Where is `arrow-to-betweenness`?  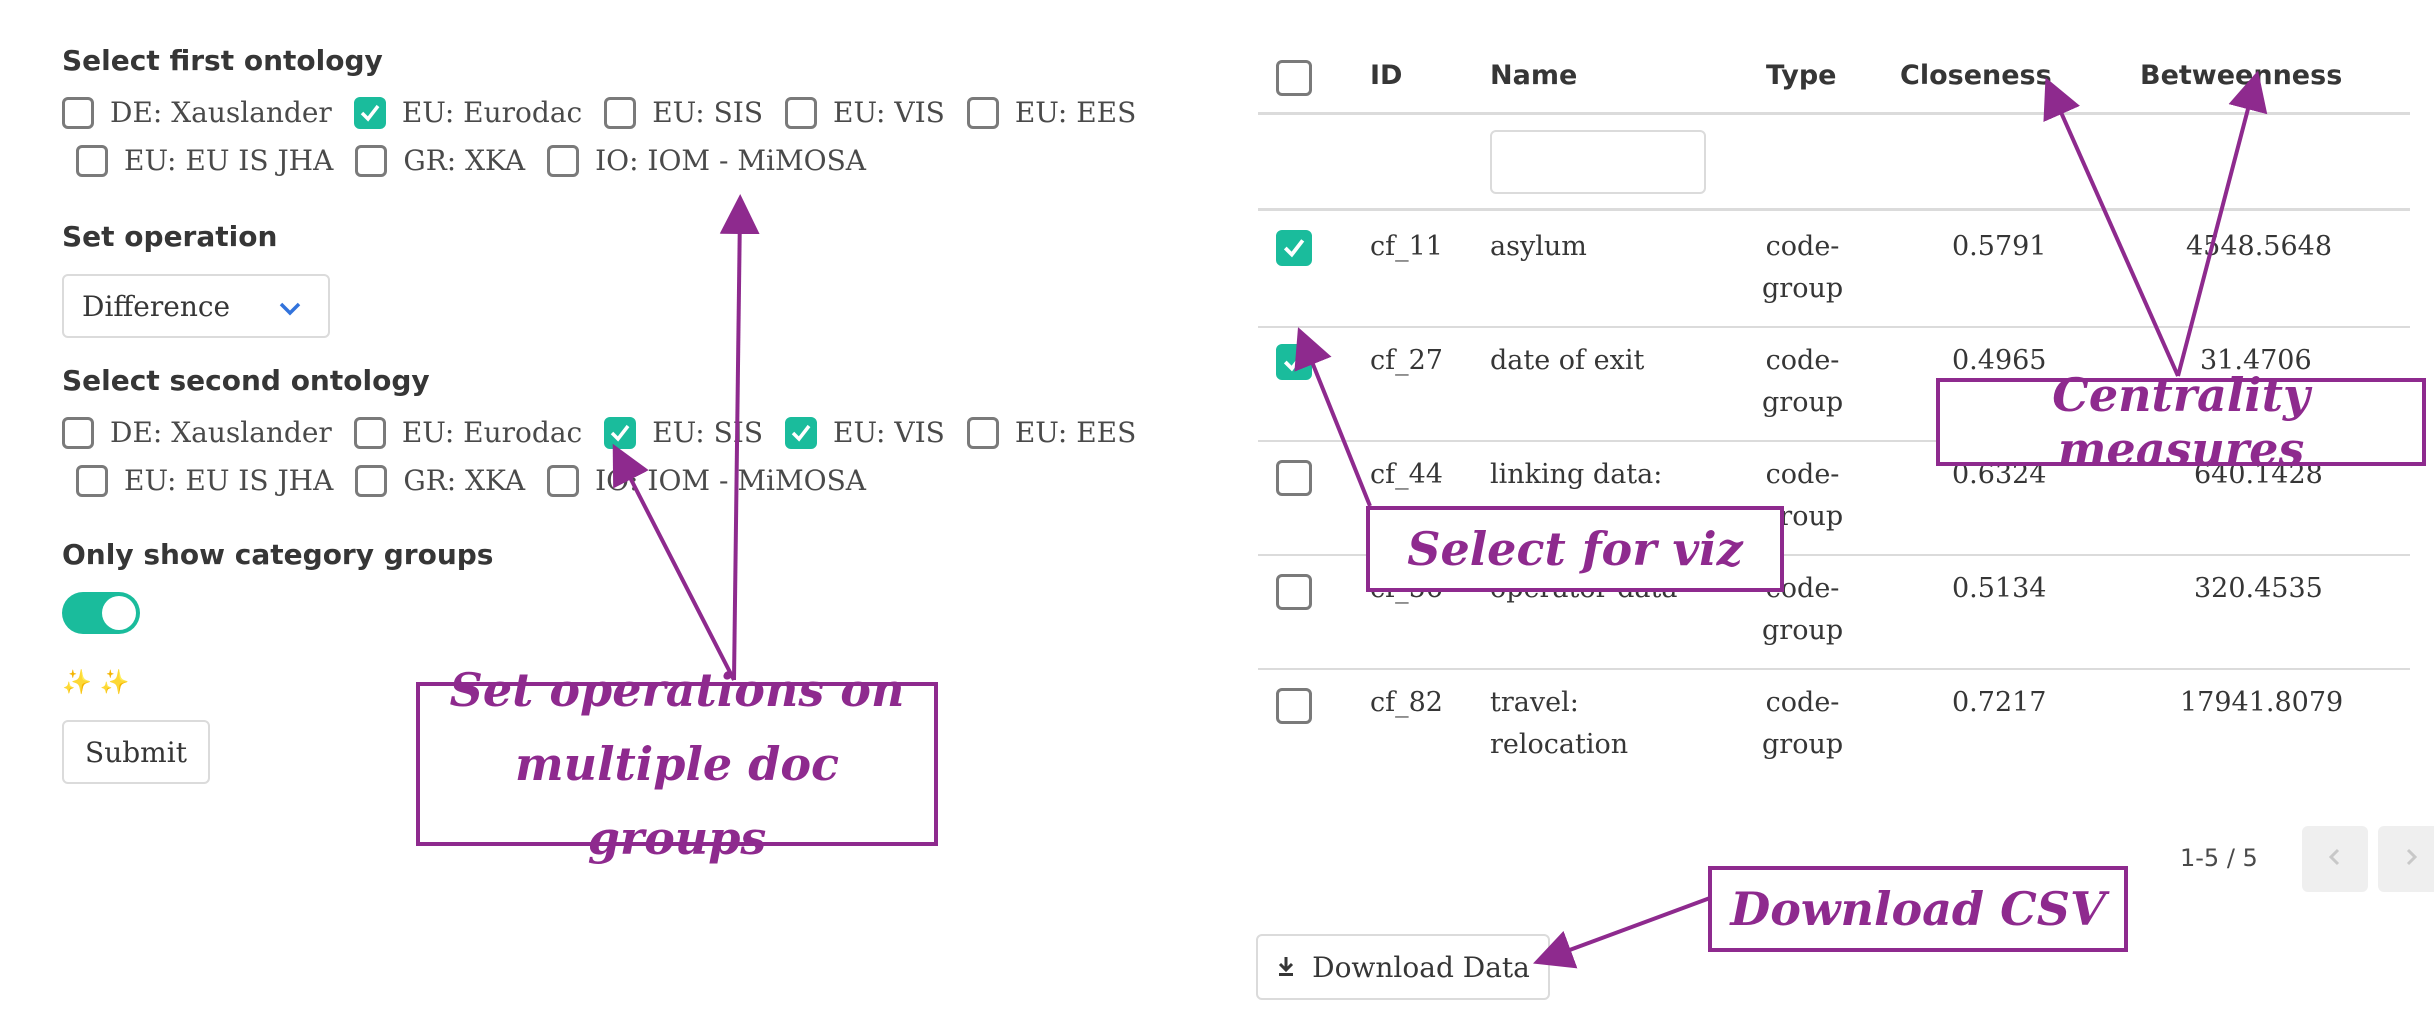 arrow-to-betweenness is located at coordinates (2222, 223).